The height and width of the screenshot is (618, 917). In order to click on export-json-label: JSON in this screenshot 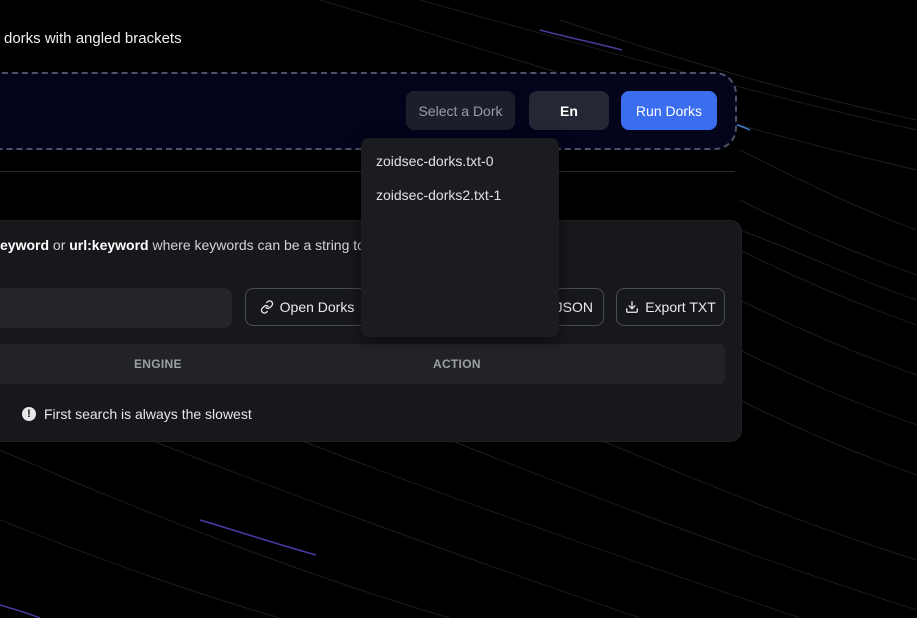, I will do `click(574, 307)`.